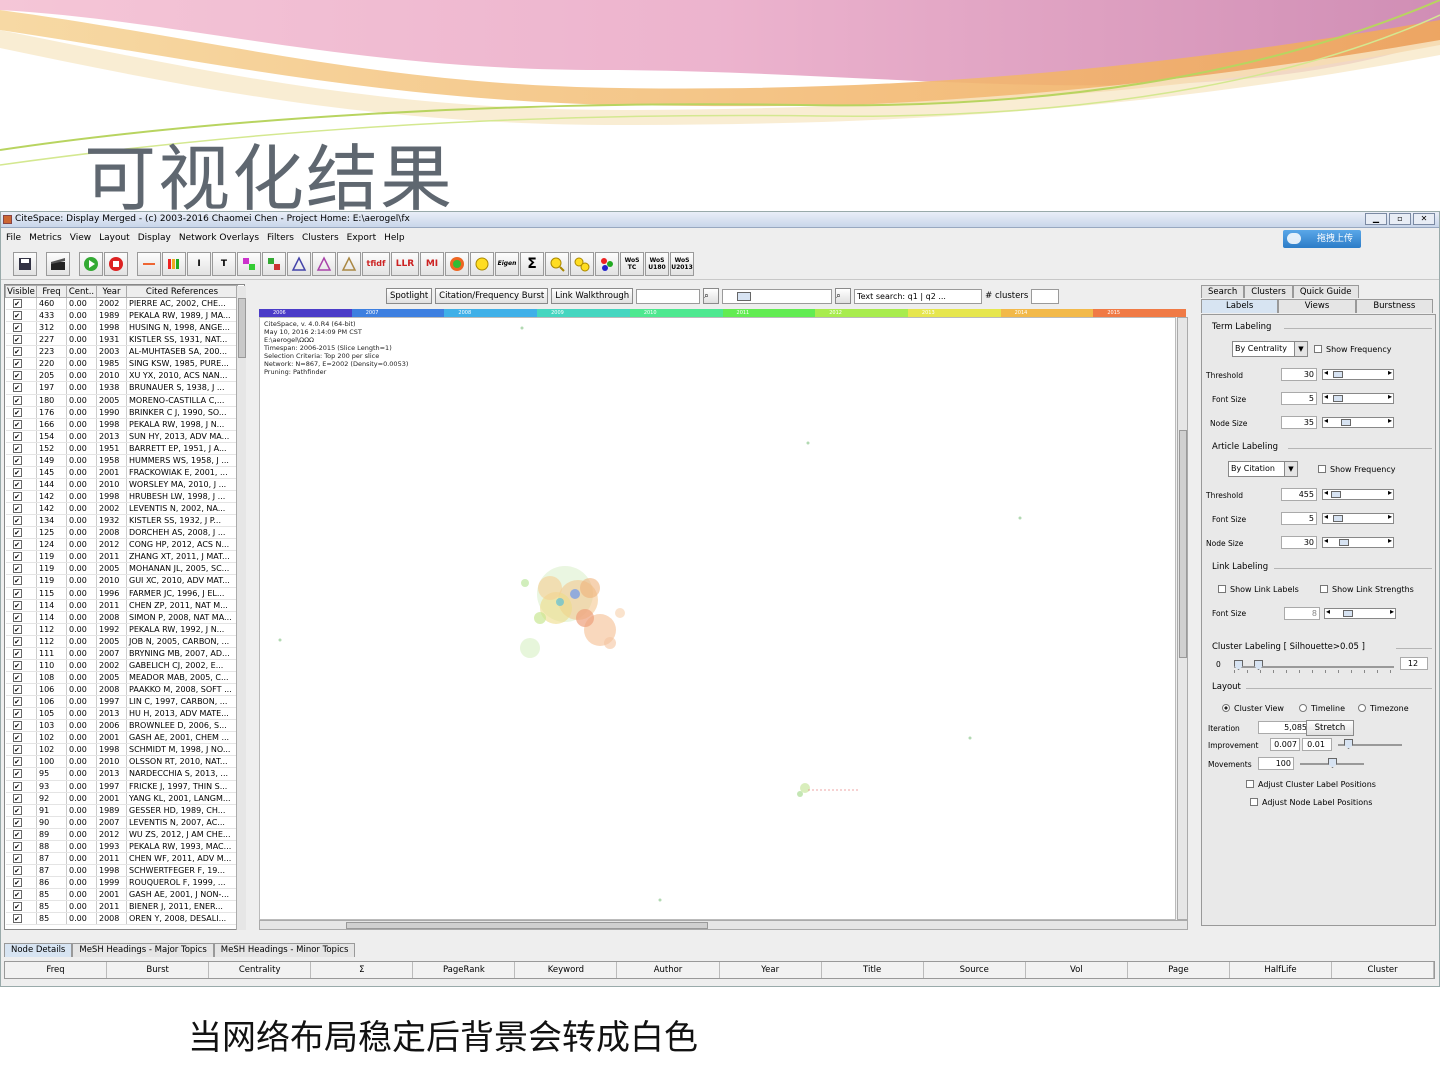 The width and height of the screenshot is (1440, 1080). What do you see at coordinates (1240, 306) in the screenshot?
I see `tab-labels: Labels` at bounding box center [1240, 306].